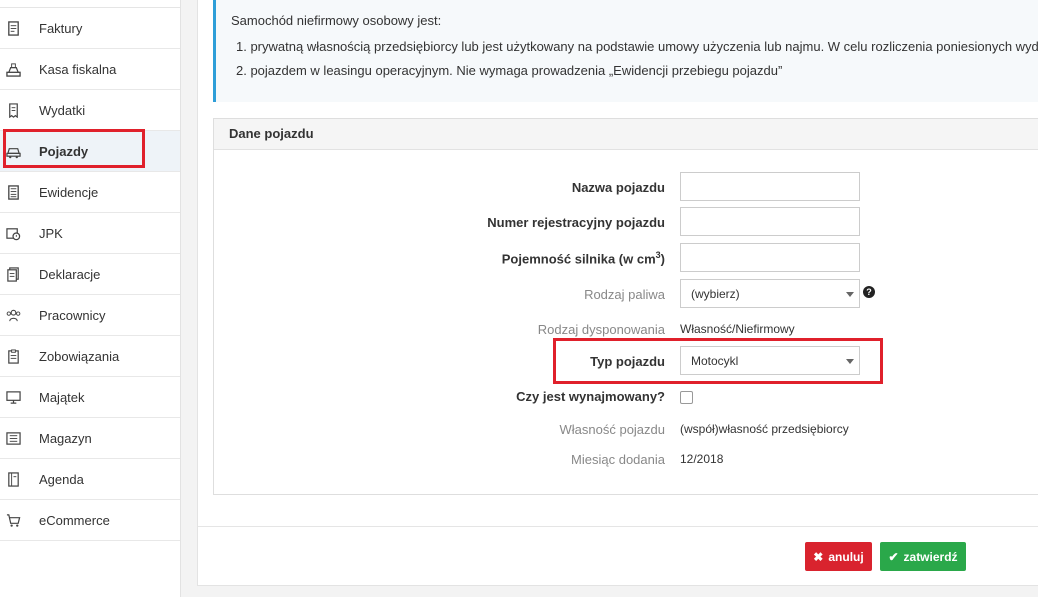  Describe the element at coordinates (612, 429) in the screenshot. I see `ownership-label: Własność pojazdu` at that location.